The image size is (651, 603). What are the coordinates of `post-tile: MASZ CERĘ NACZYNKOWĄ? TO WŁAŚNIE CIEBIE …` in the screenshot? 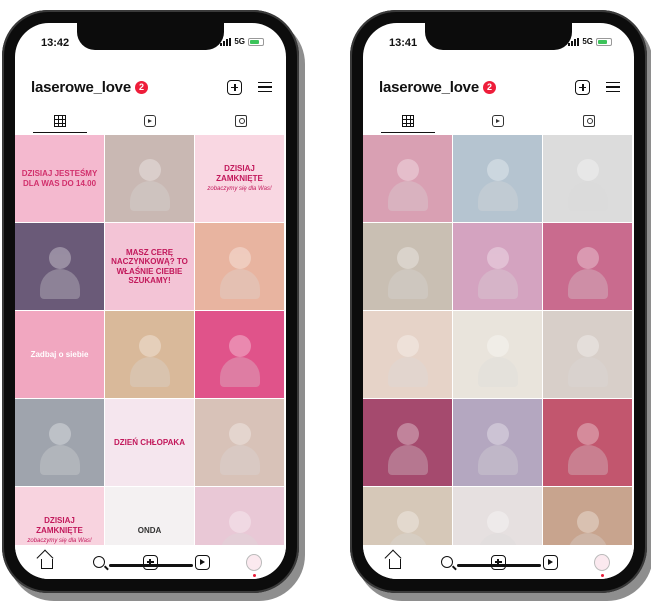 It's located at (149, 266).